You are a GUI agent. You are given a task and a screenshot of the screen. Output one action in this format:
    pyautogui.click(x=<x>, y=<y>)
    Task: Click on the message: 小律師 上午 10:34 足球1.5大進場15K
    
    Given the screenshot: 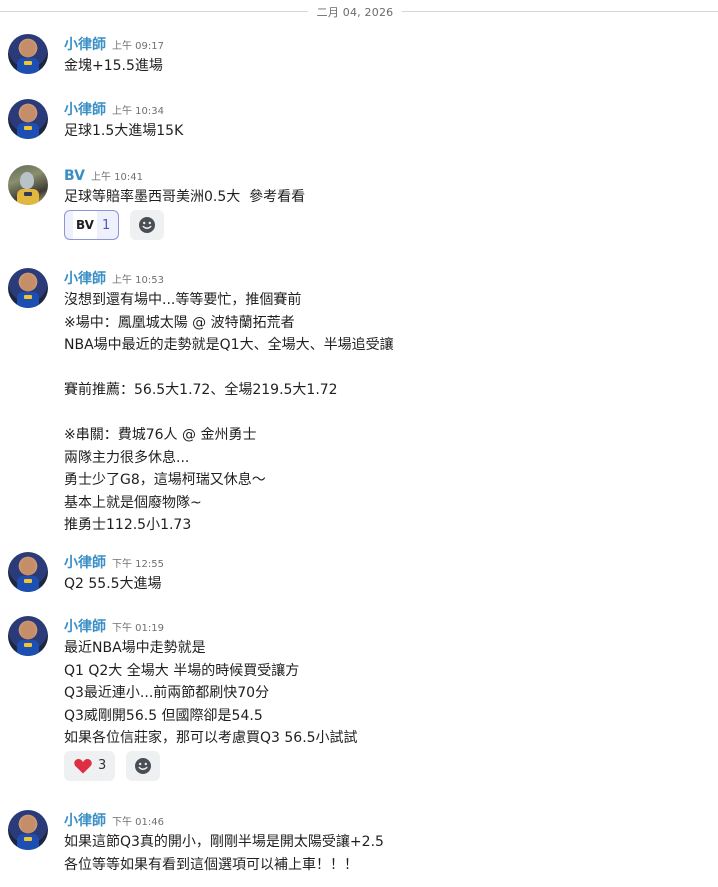 What is the action you would take?
    pyautogui.click(x=359, y=124)
    